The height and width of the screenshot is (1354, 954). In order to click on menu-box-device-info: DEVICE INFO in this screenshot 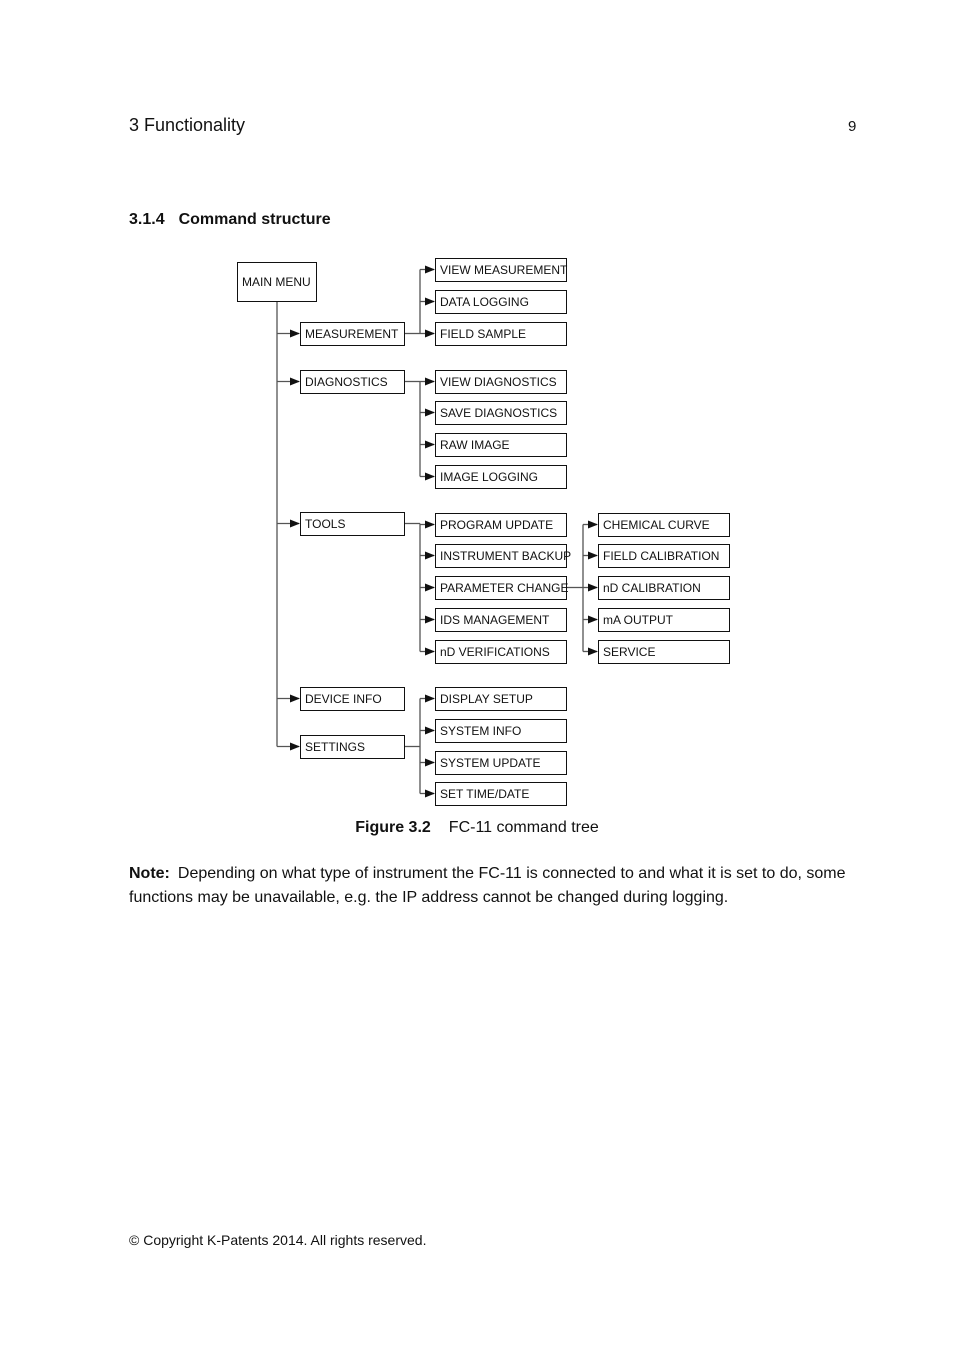, I will do `click(352, 699)`.